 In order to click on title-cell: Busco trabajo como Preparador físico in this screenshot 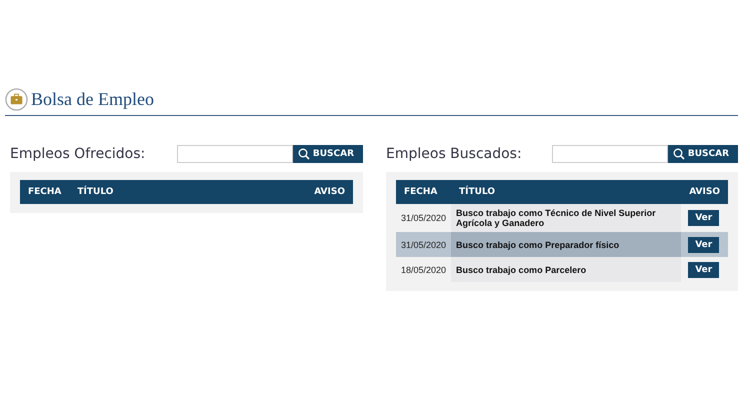, I will do `click(566, 244)`.